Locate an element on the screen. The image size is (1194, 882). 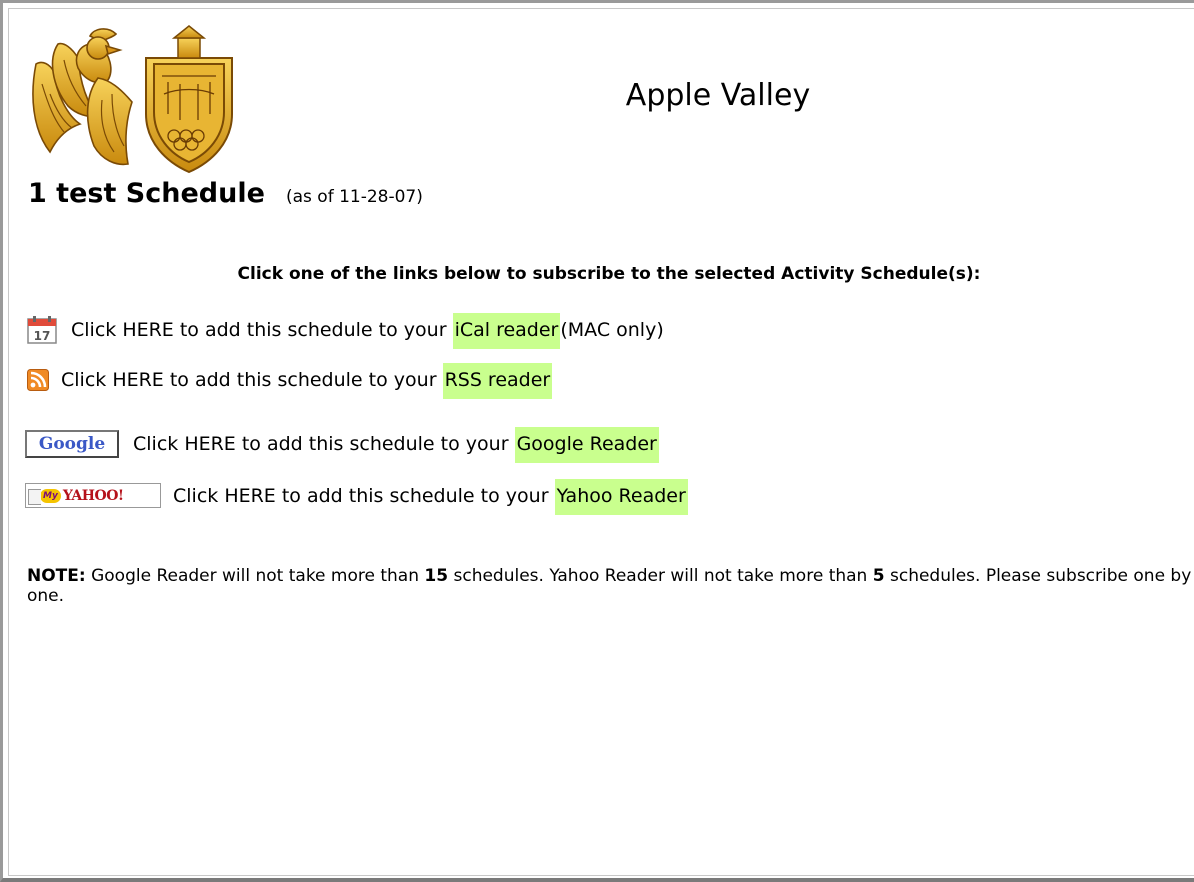
site-title: Apple Valley is located at coordinates (718, 95).